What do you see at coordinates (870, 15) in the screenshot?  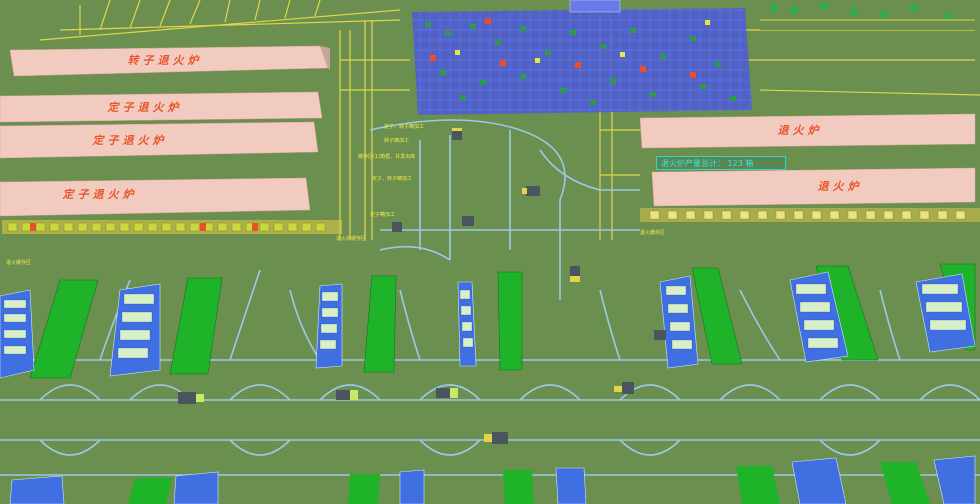 I see `top-right-machines` at bounding box center [870, 15].